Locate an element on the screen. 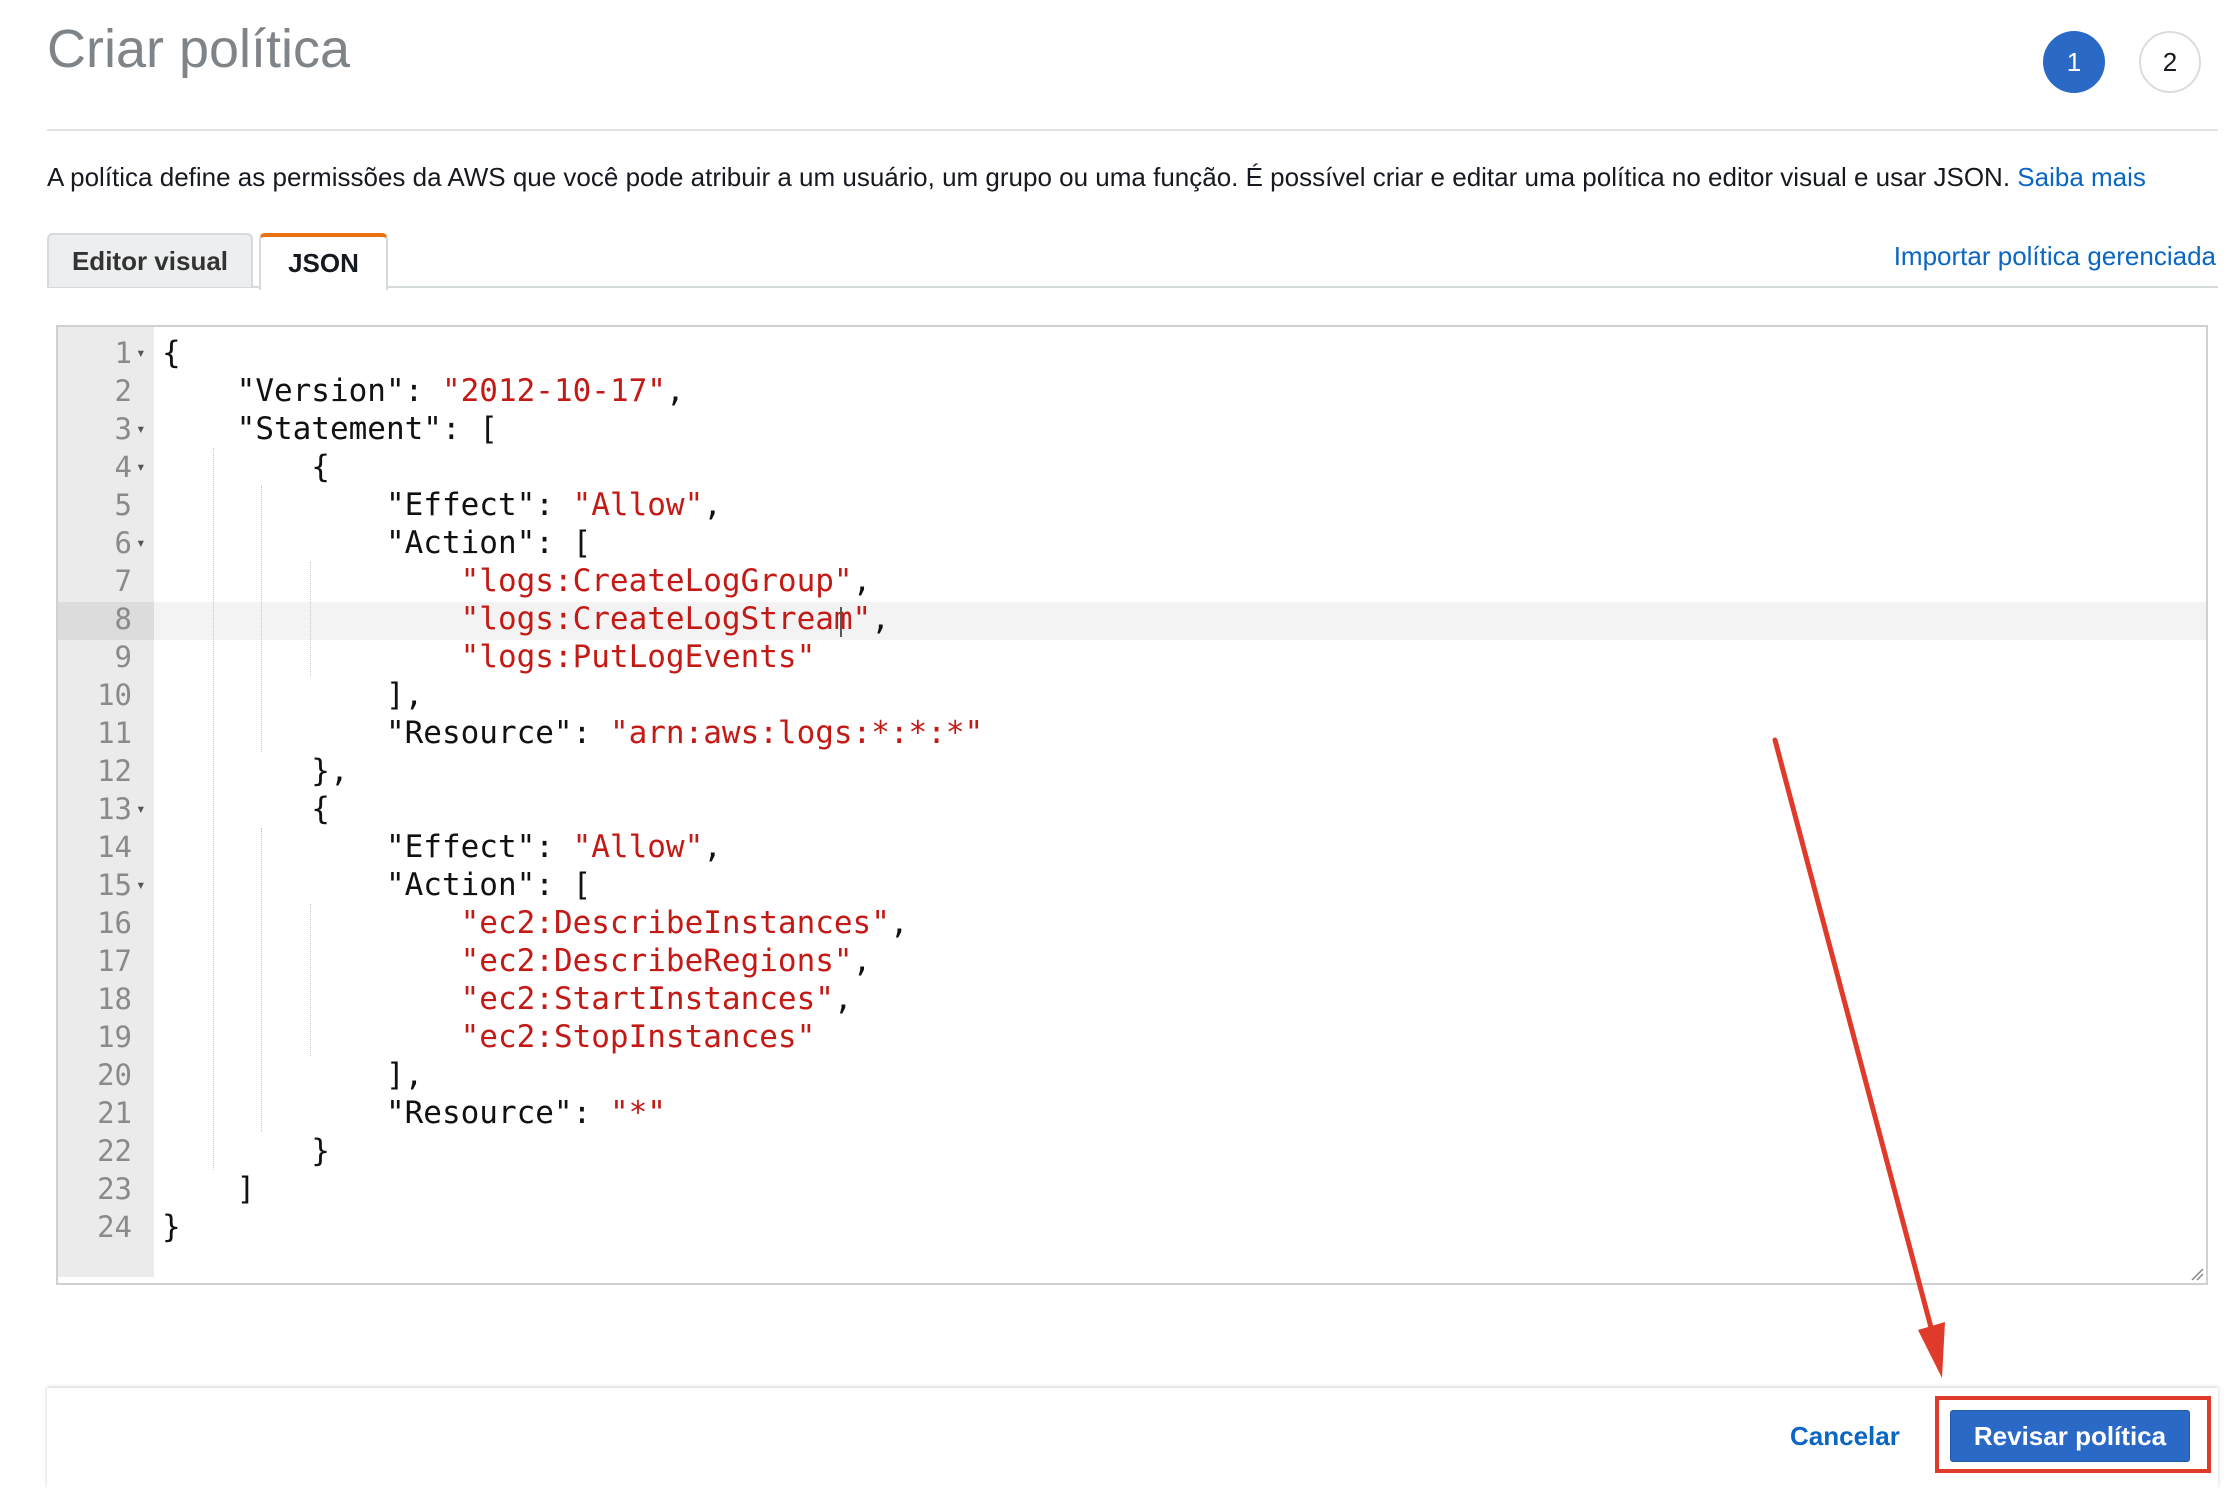 Image resolution: width=2232 pixels, height=1488 pixels. line-number: 3 is located at coordinates (123, 429).